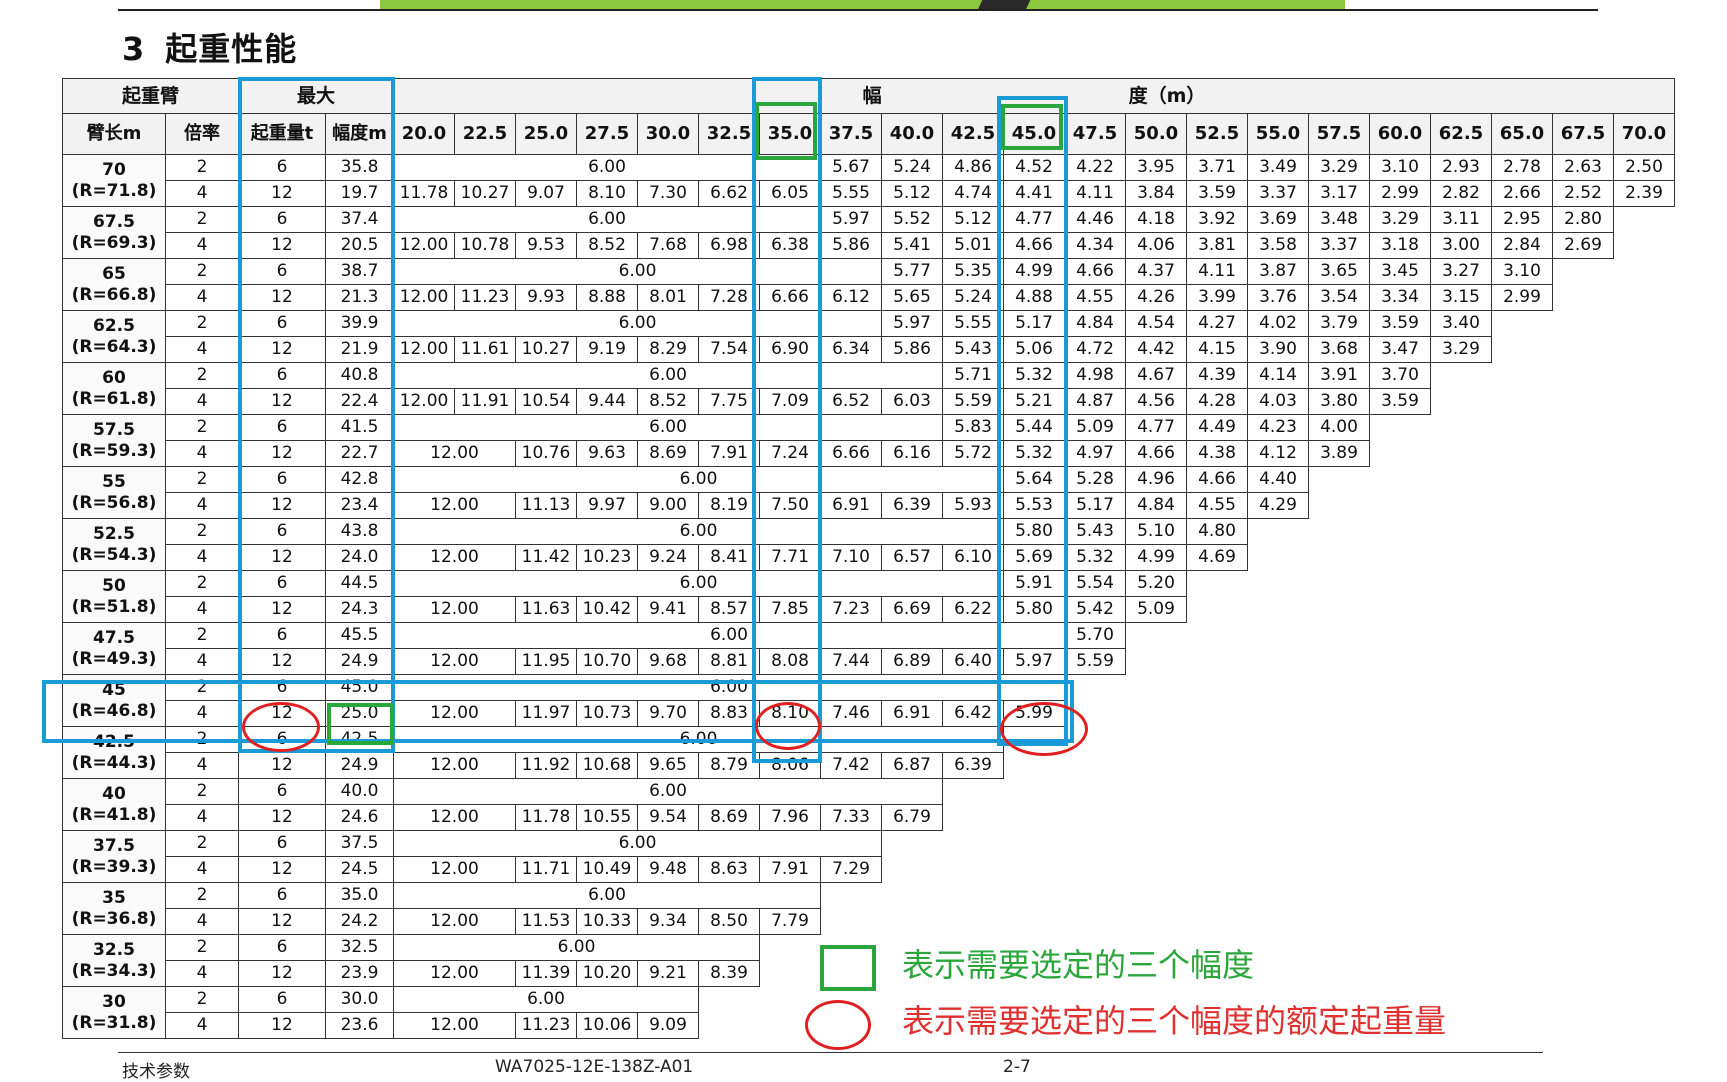 The height and width of the screenshot is (1082, 1727). Describe the element at coordinates (912, 453) in the screenshot. I see `load-cell: 6.16` at that location.